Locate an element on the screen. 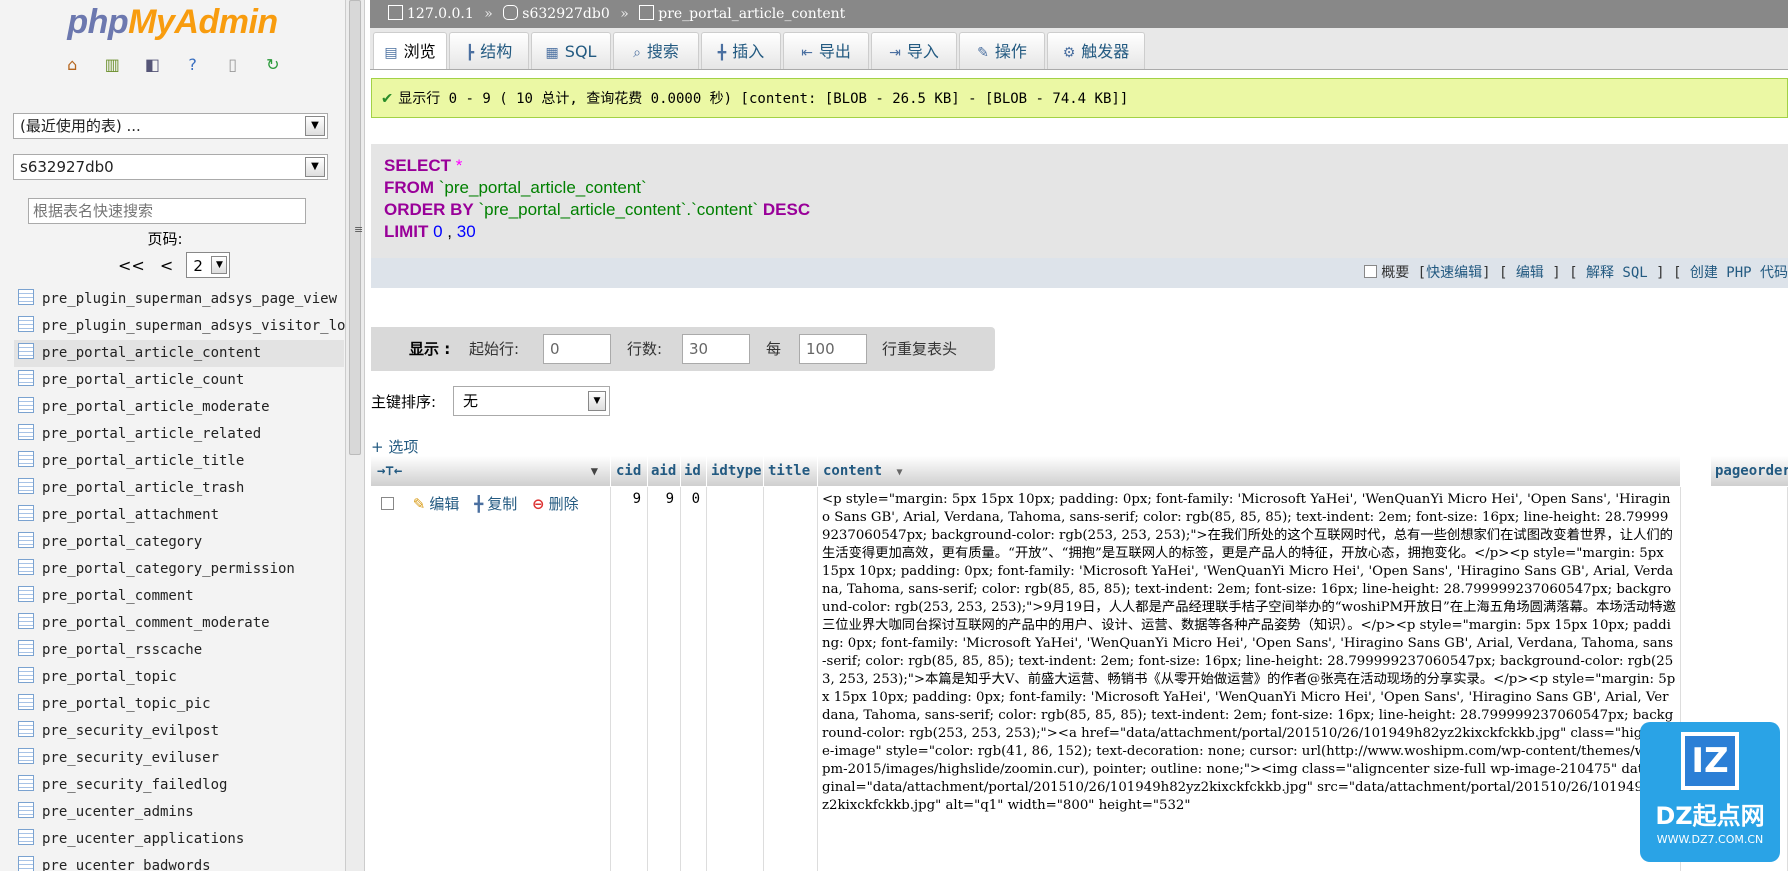  sidebar-item-table: pre_portal_comment is located at coordinates (179, 596).